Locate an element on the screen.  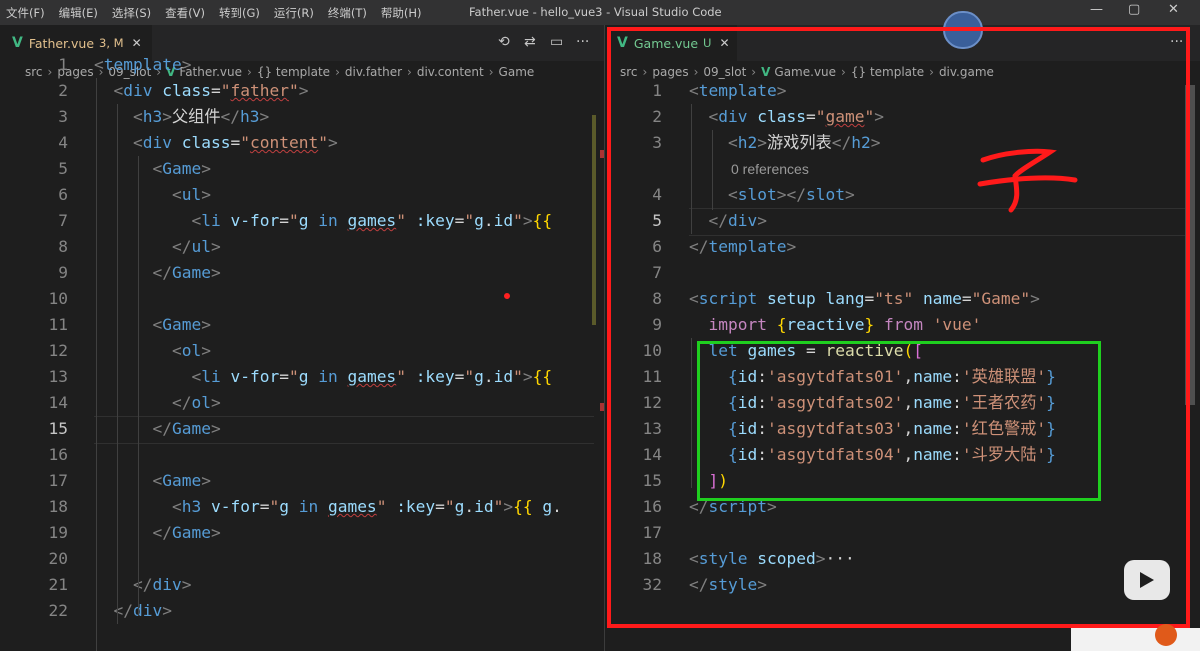
line-number: 5 is located at coordinates (63, 168).